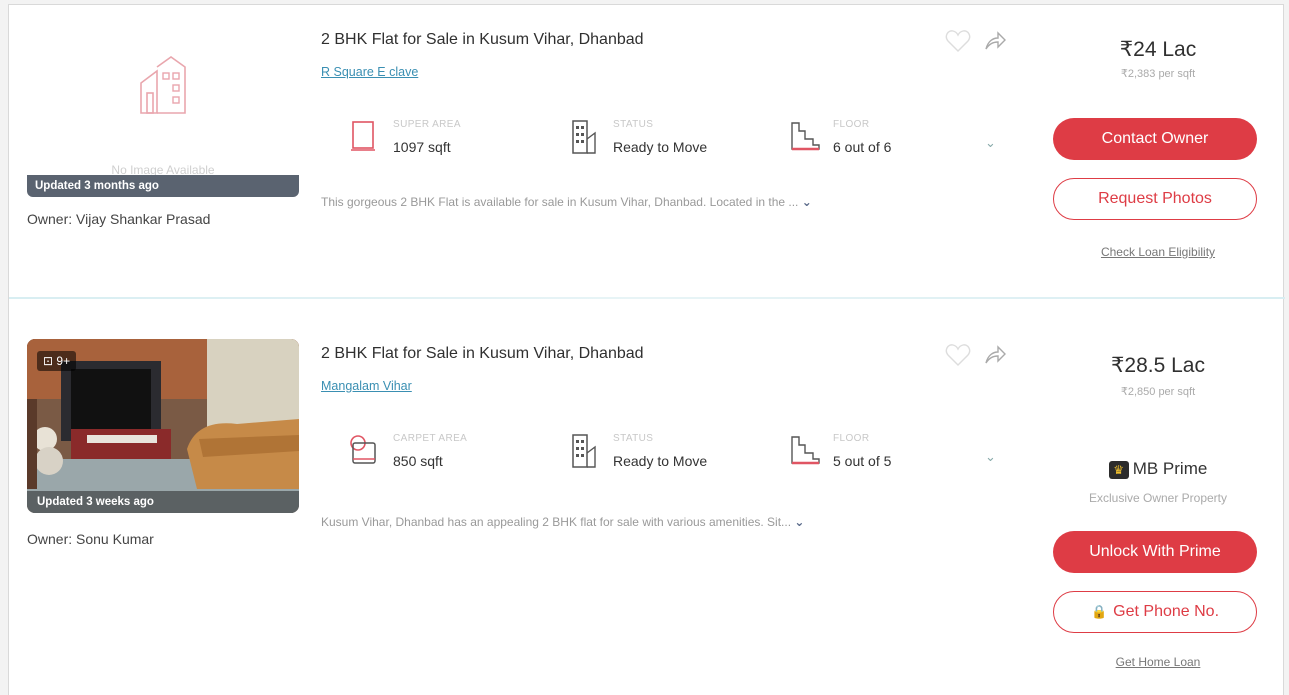  I want to click on lock-icon: 🔒, so click(1099, 611).